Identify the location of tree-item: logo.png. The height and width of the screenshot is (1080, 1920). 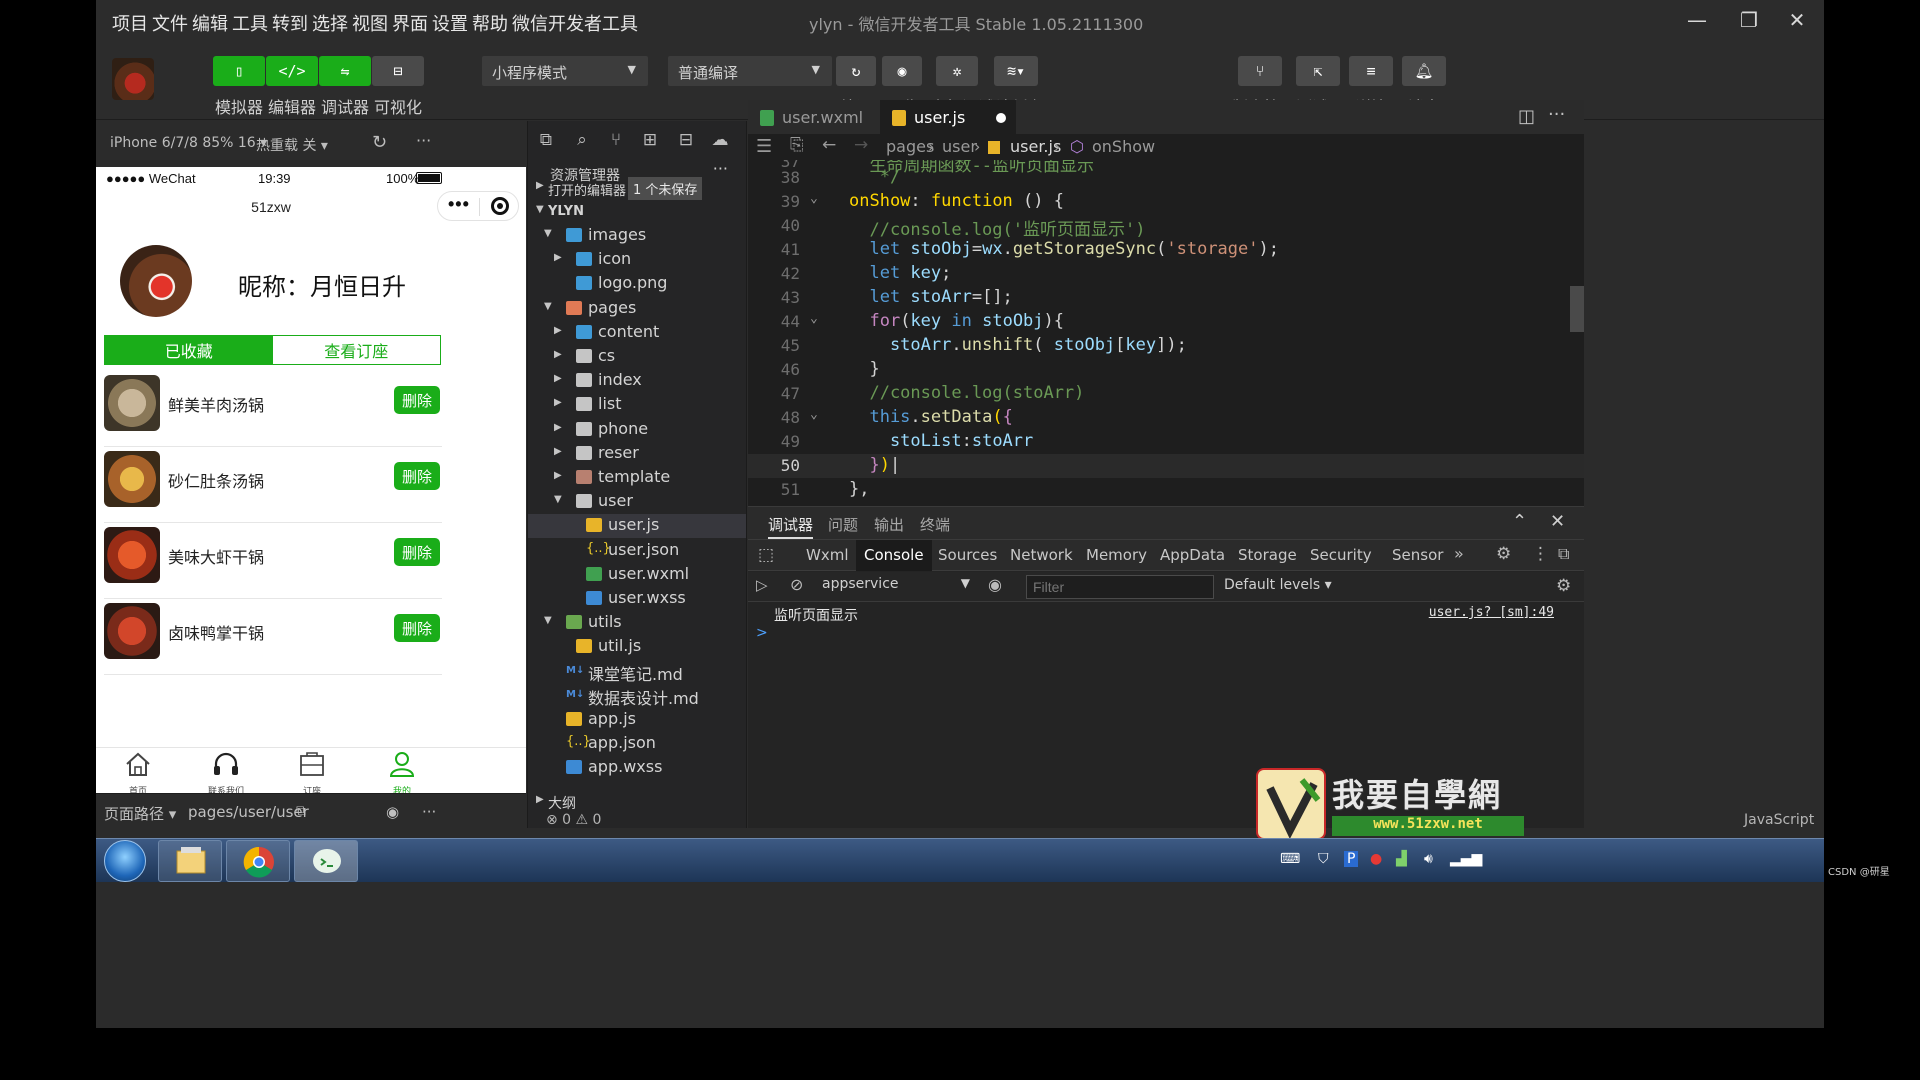
(637, 284).